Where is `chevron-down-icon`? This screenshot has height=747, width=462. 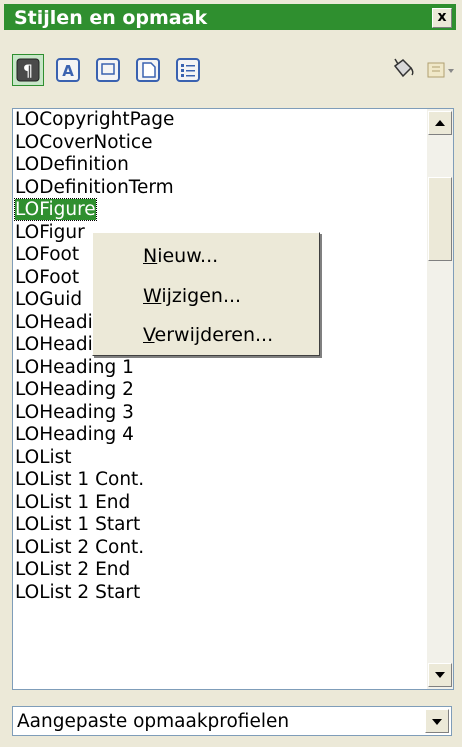
chevron-down-icon is located at coordinates (437, 722).